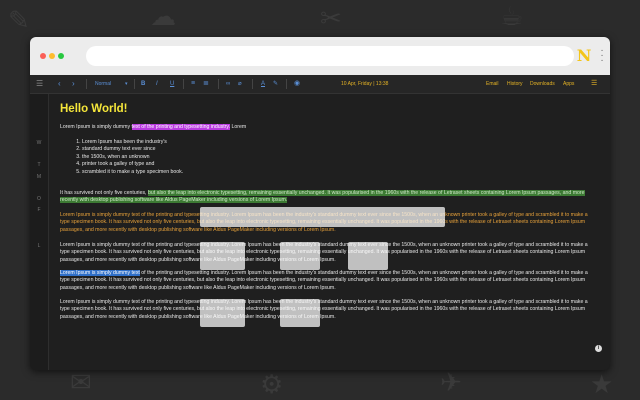  Describe the element at coordinates (594, 84) in the screenshot. I see `settings-menu-icon: ☰` at that location.